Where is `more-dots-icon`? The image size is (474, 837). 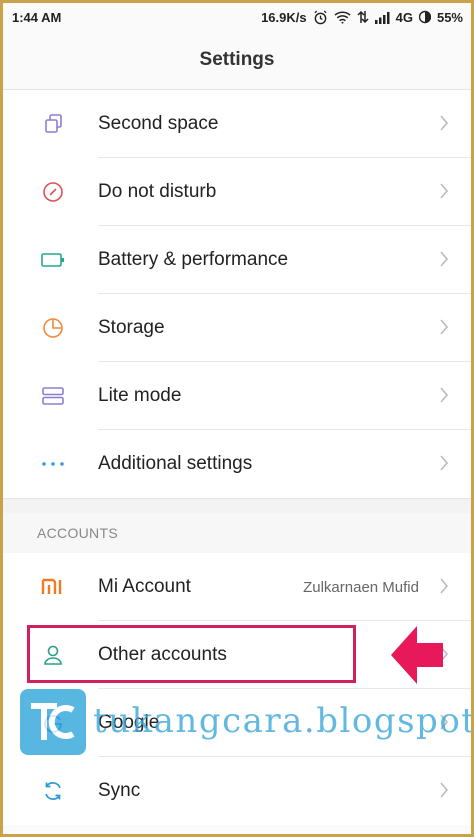 more-dots-icon is located at coordinates (53, 464).